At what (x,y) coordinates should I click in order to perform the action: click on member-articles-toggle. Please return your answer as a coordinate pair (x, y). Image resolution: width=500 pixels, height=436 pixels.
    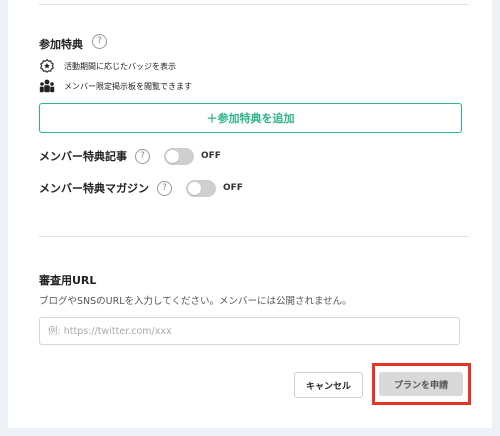
    Looking at the image, I should click on (179, 156).